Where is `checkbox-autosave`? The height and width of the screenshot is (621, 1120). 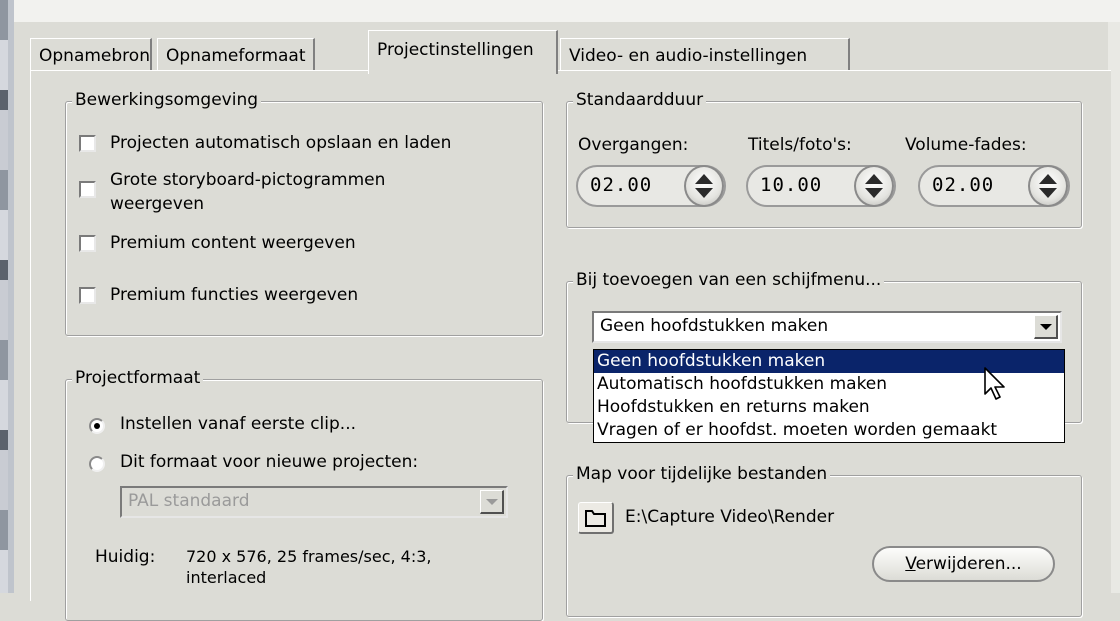
checkbox-autosave is located at coordinates (87, 143).